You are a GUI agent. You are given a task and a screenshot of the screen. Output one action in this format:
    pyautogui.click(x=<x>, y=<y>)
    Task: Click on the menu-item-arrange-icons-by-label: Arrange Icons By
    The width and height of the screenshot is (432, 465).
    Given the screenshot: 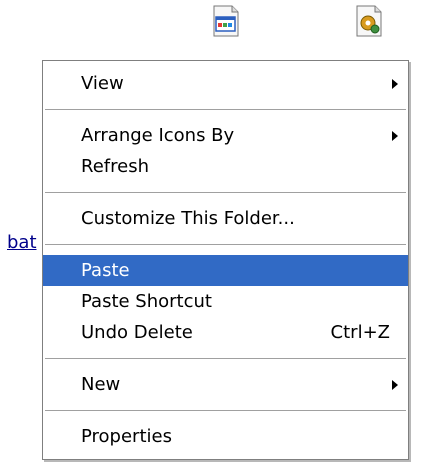 What is the action you would take?
    pyautogui.click(x=158, y=135)
    